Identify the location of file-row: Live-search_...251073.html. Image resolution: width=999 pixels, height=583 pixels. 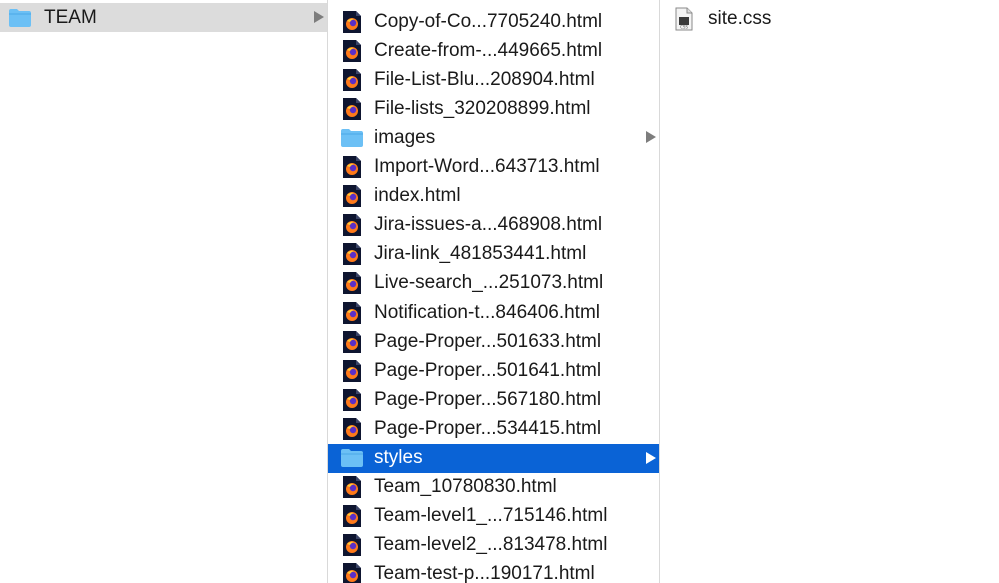
(493, 283).